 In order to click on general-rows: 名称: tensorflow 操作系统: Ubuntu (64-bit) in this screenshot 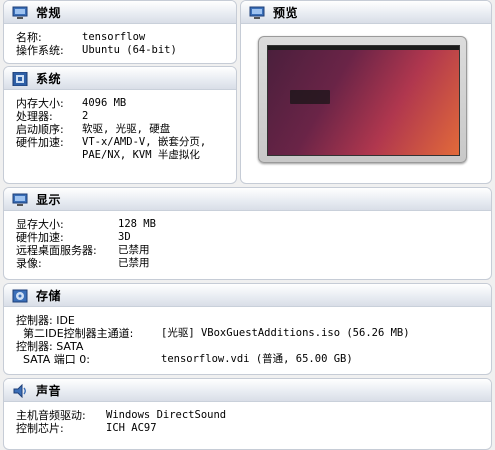, I will do `click(96, 44)`.